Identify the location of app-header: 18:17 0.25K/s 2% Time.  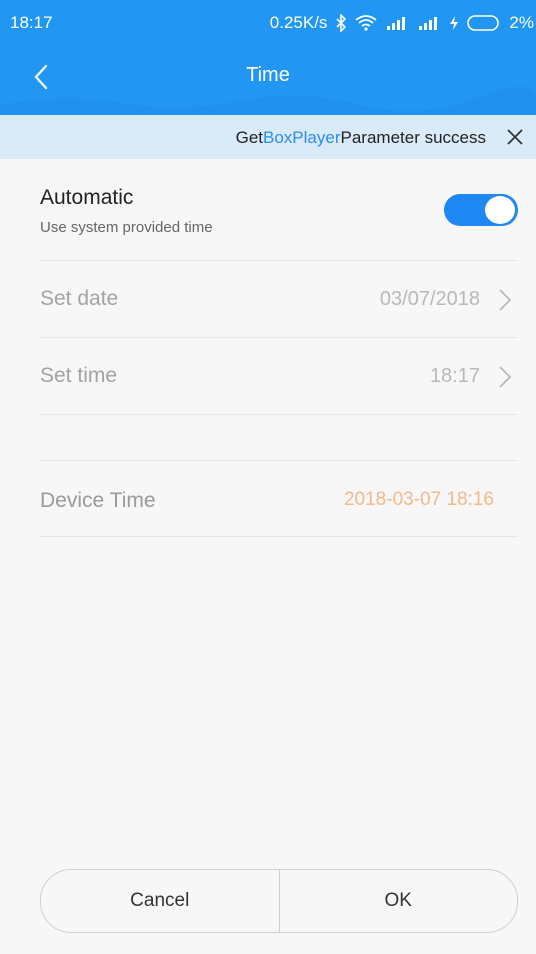
(268, 57).